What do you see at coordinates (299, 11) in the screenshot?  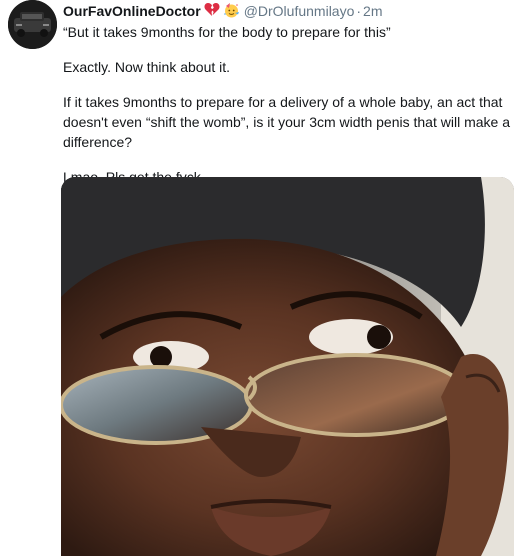 I see `user-handle: @DrOlufunmilayo` at bounding box center [299, 11].